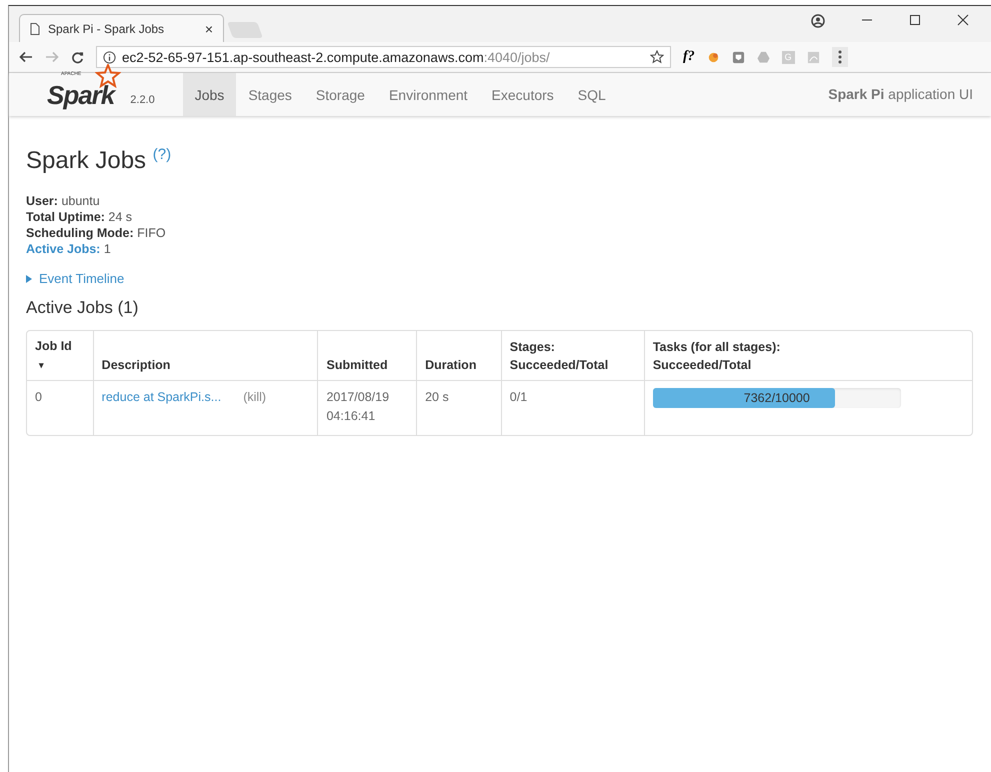  I want to click on back-icon, so click(26, 57).